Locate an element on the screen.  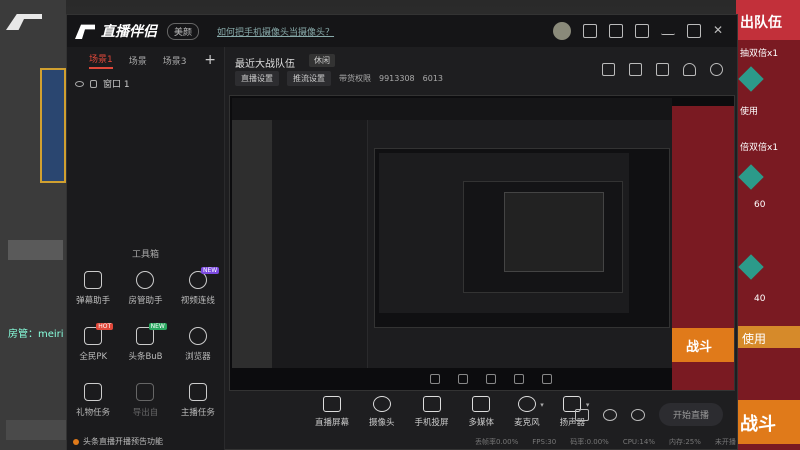
tool-danmaku: 弹幕助手 is located at coordinates (93, 292).